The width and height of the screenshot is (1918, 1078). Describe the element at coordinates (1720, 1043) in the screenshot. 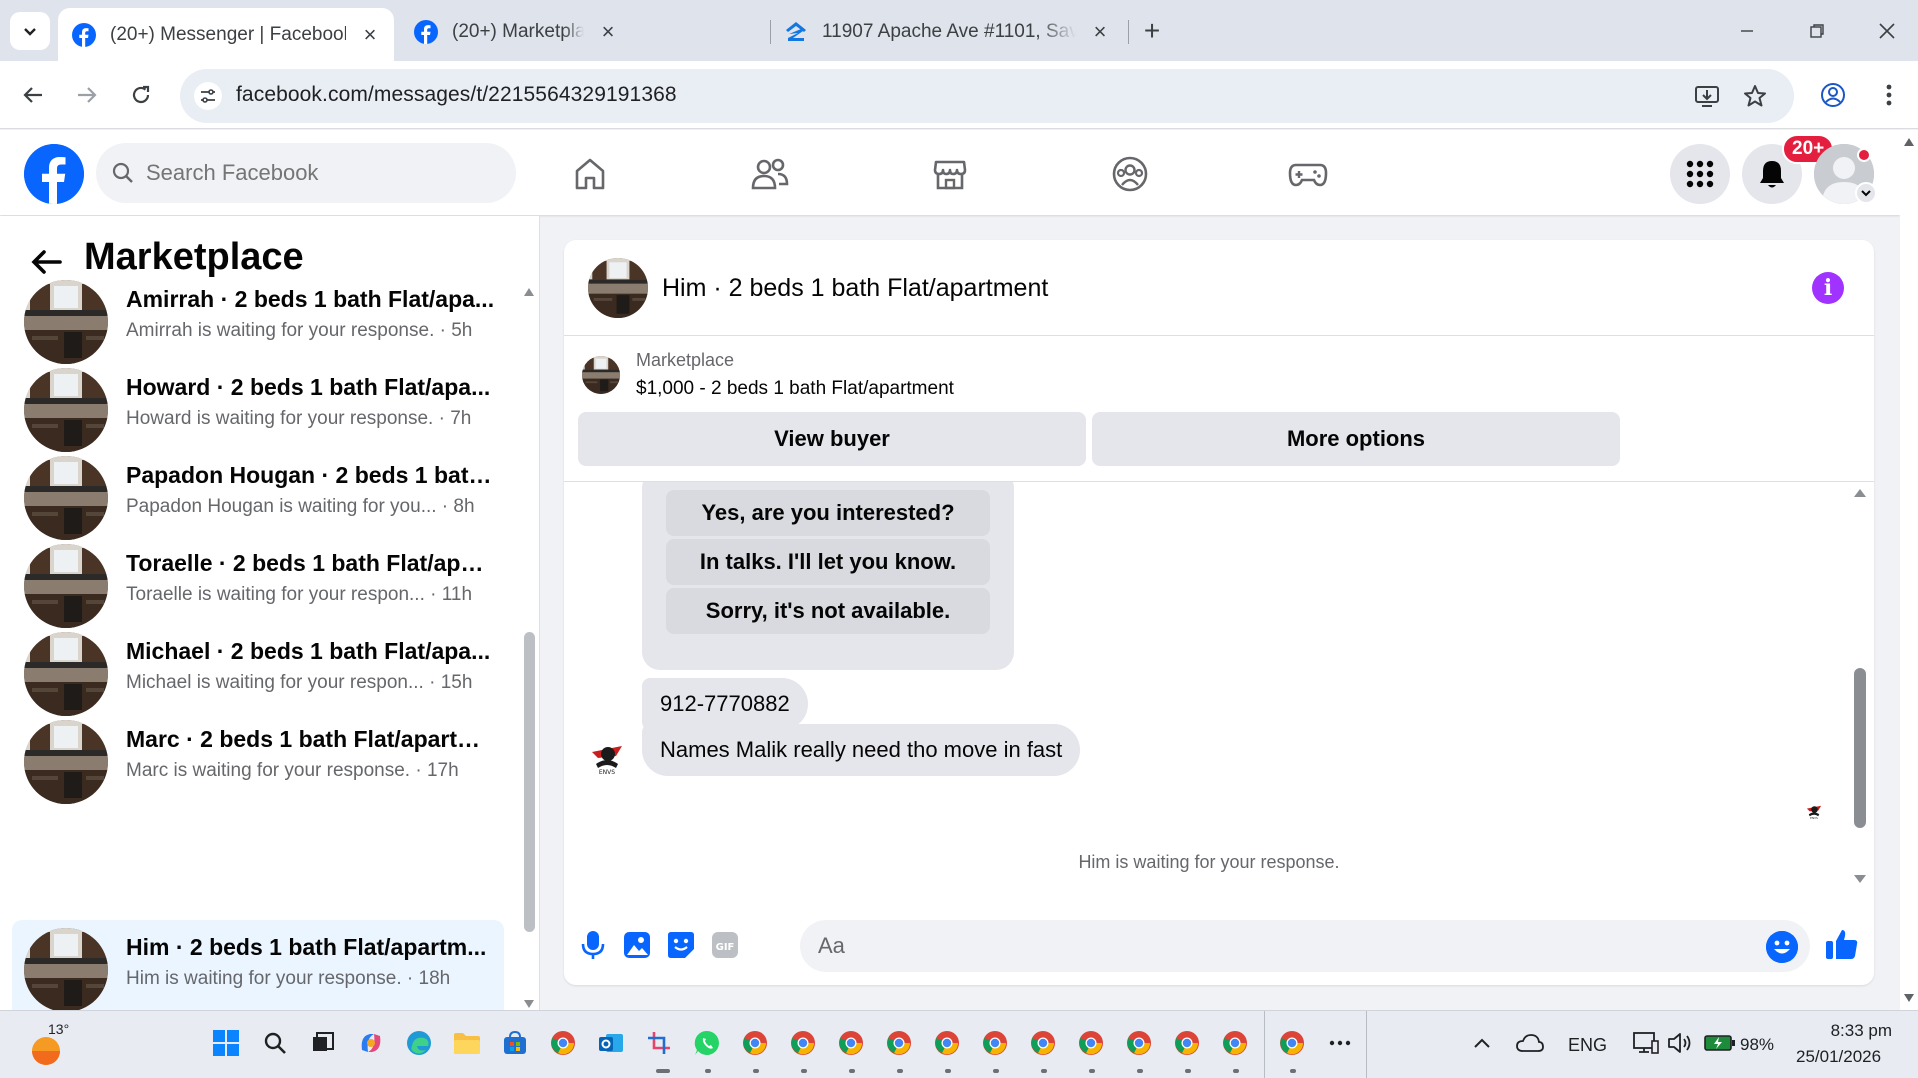

I see `battery-button` at that location.